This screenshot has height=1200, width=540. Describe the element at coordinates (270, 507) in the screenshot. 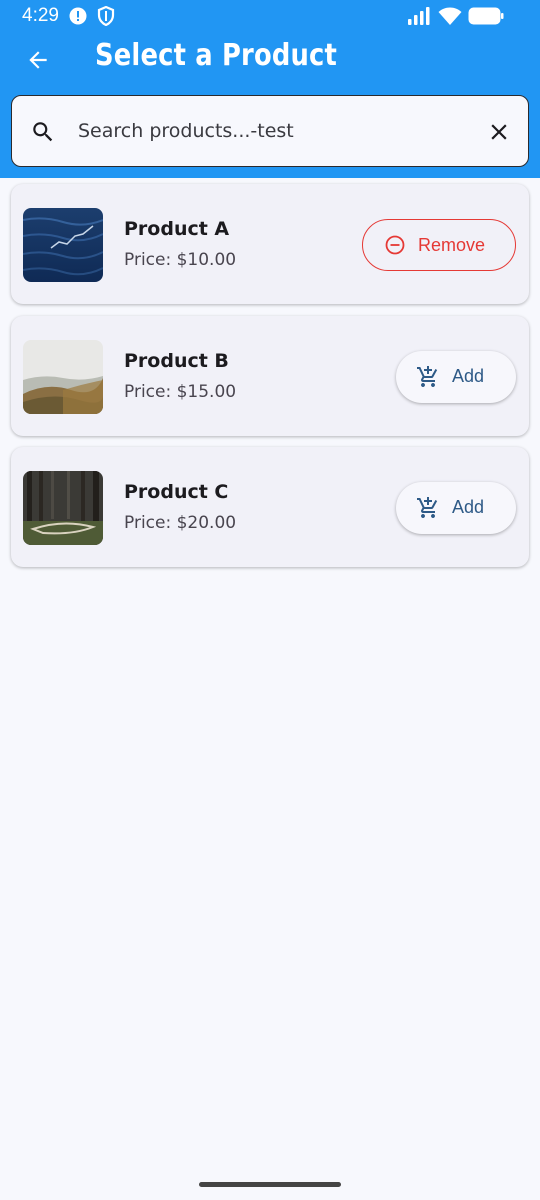

I see `product-card: Product C Price: $20.00 Add` at that location.